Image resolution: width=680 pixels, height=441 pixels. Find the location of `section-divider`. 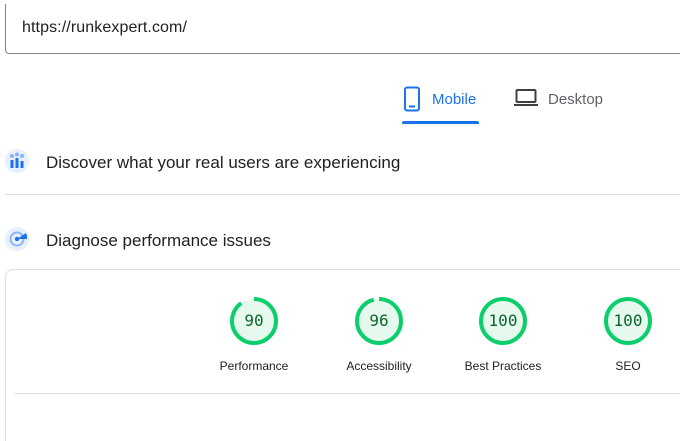

section-divider is located at coordinates (342, 194).